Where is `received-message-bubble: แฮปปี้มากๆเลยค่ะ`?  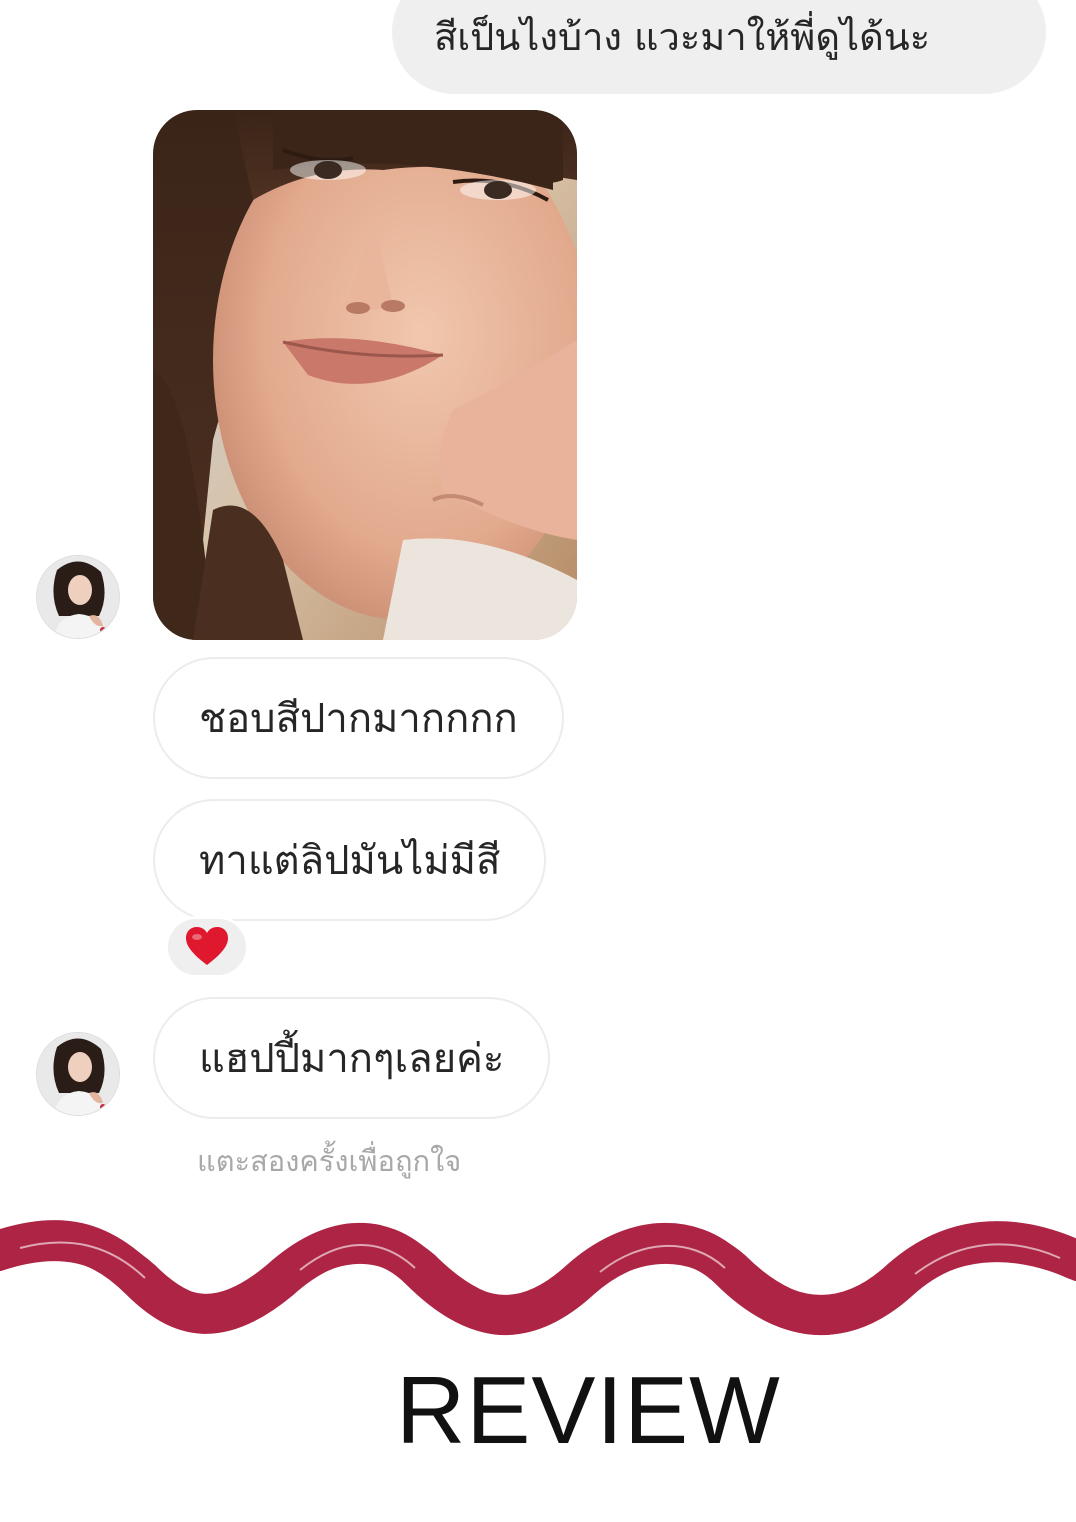 received-message-bubble: แฮปปี้มากๆเลยค่ะ is located at coordinates (352, 1058).